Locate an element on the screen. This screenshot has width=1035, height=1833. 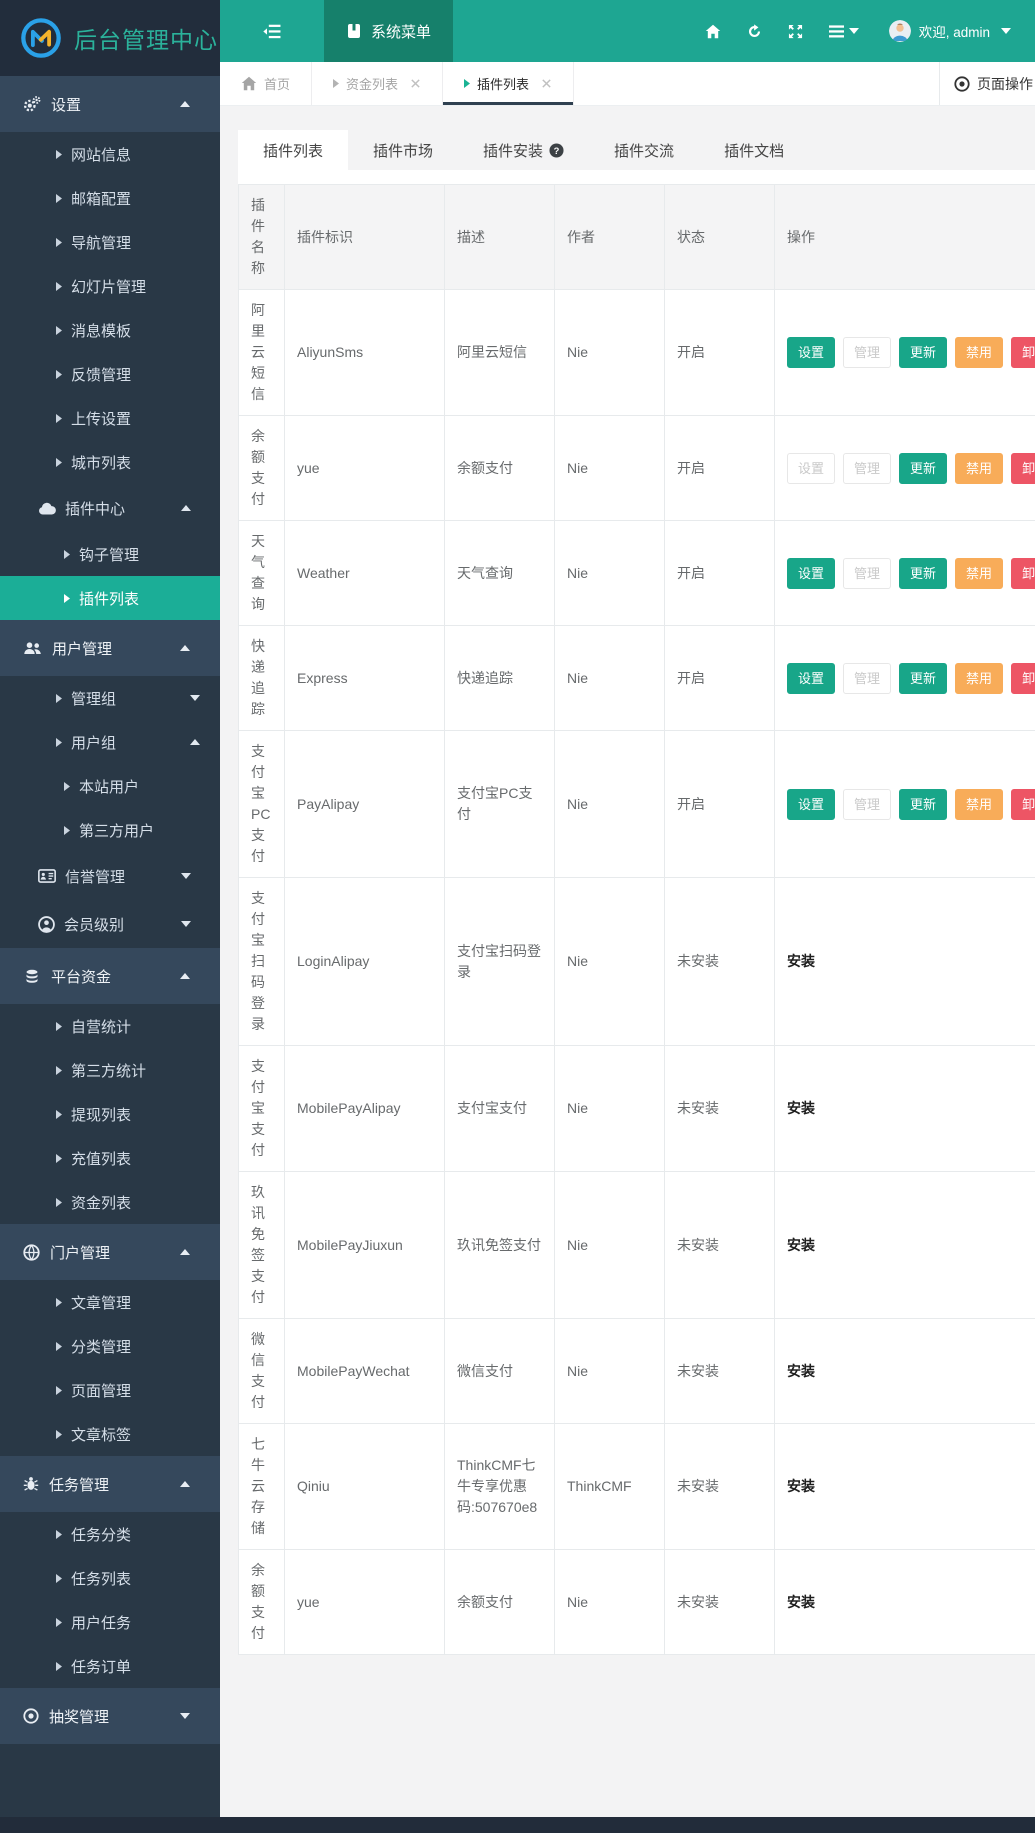
fullscreen-button is located at coordinates (795, 31).